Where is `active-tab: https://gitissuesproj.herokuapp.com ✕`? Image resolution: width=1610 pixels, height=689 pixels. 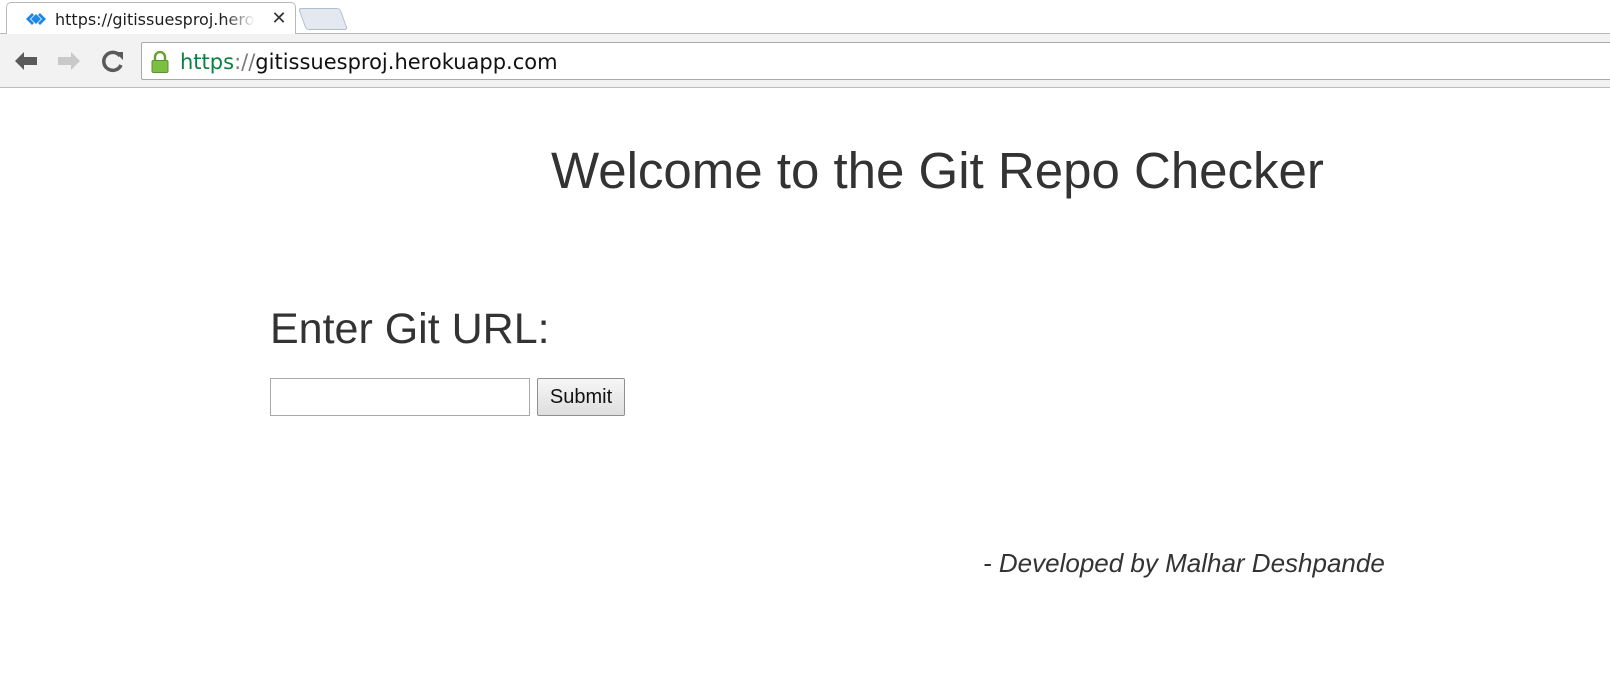 active-tab: https://gitissuesproj.herokuapp.com ✕ is located at coordinates (151, 18).